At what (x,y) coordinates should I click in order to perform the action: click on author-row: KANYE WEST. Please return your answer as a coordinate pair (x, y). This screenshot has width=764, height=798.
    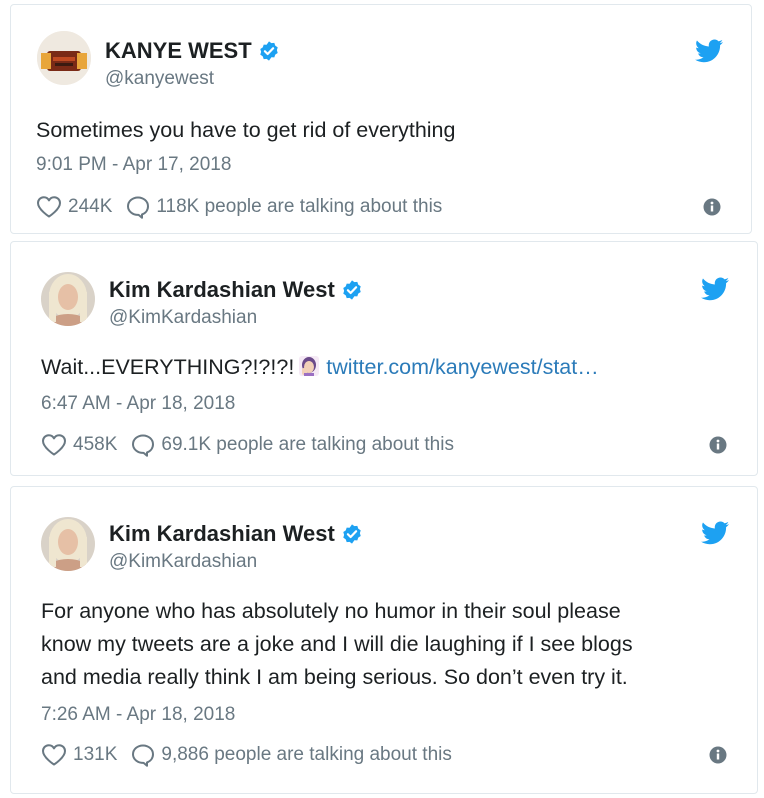
    Looking at the image, I should click on (192, 51).